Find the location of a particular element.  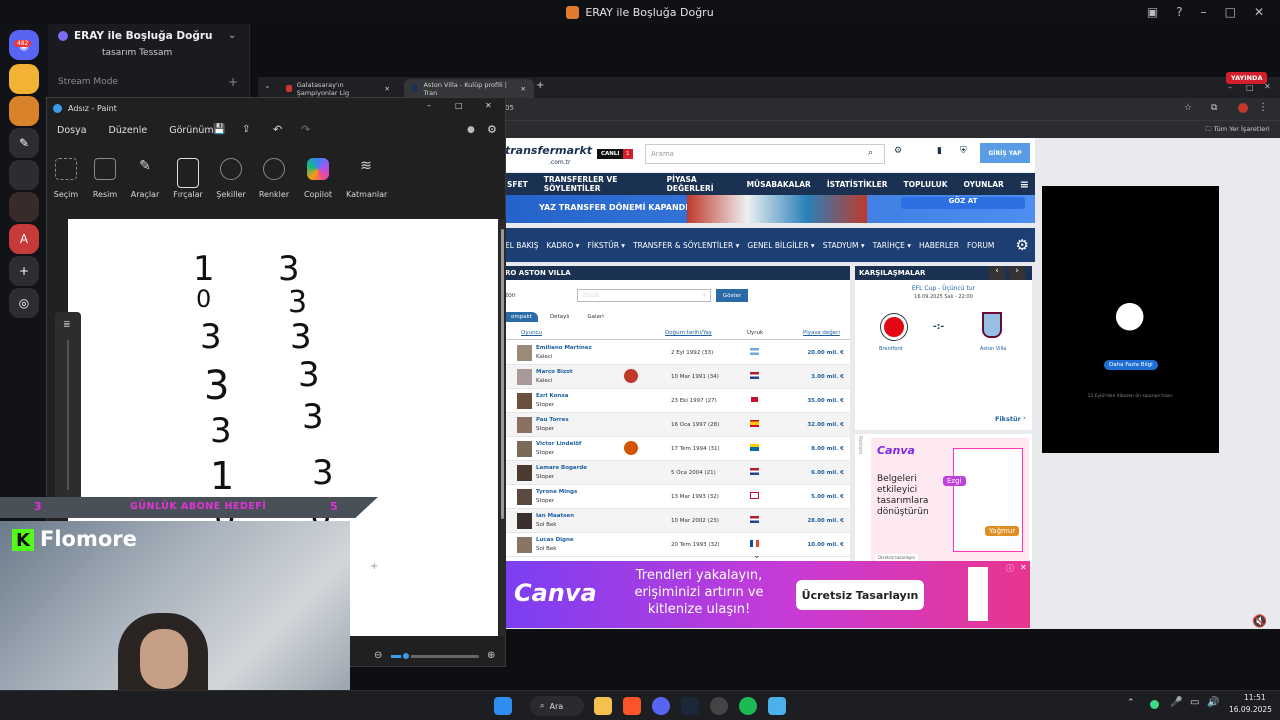

player-value: 10.00 mil. € is located at coordinates (825, 545).